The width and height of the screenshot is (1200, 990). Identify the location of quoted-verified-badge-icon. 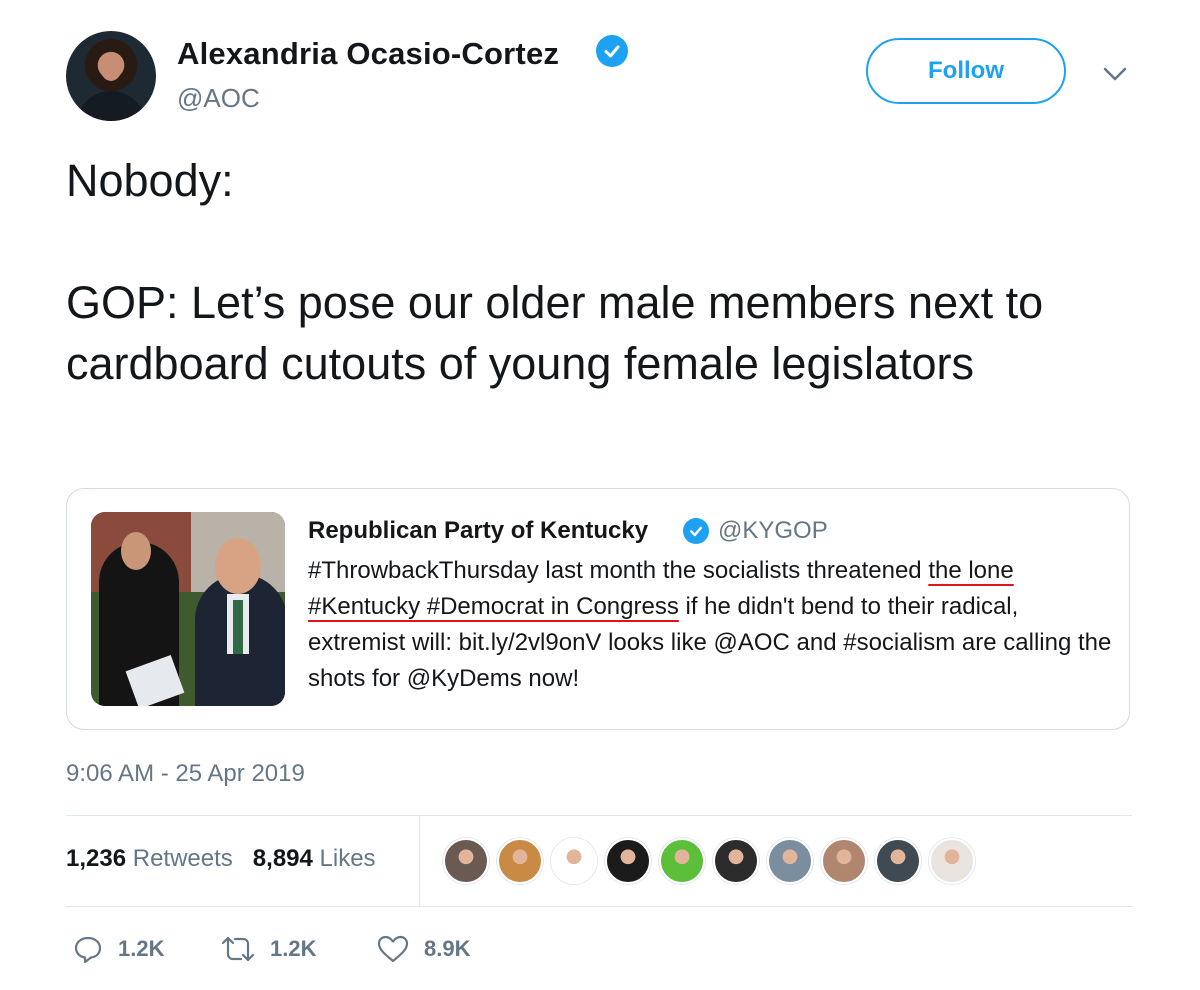
(696, 531).